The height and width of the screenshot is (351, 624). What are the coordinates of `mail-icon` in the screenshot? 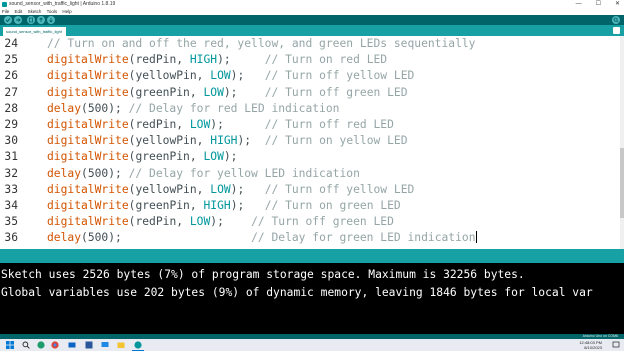 It's located at (72, 345).